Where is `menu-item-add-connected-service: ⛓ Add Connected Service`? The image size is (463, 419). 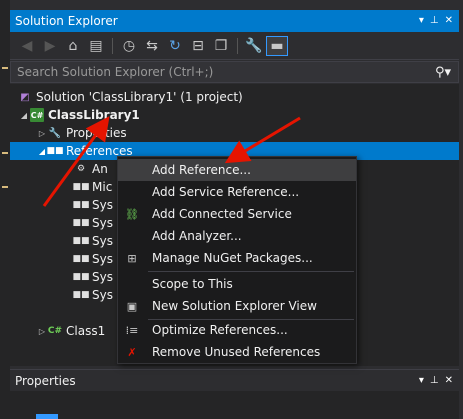
menu-item-add-connected-service: ⛓ Add Connected Service is located at coordinates (237, 214).